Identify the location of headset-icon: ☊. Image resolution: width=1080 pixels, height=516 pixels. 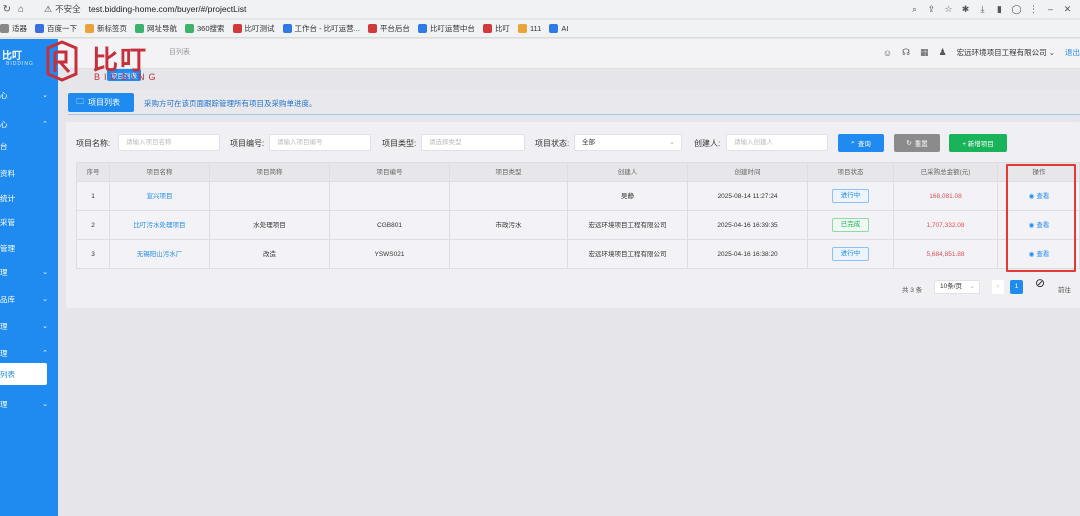
(906, 52).